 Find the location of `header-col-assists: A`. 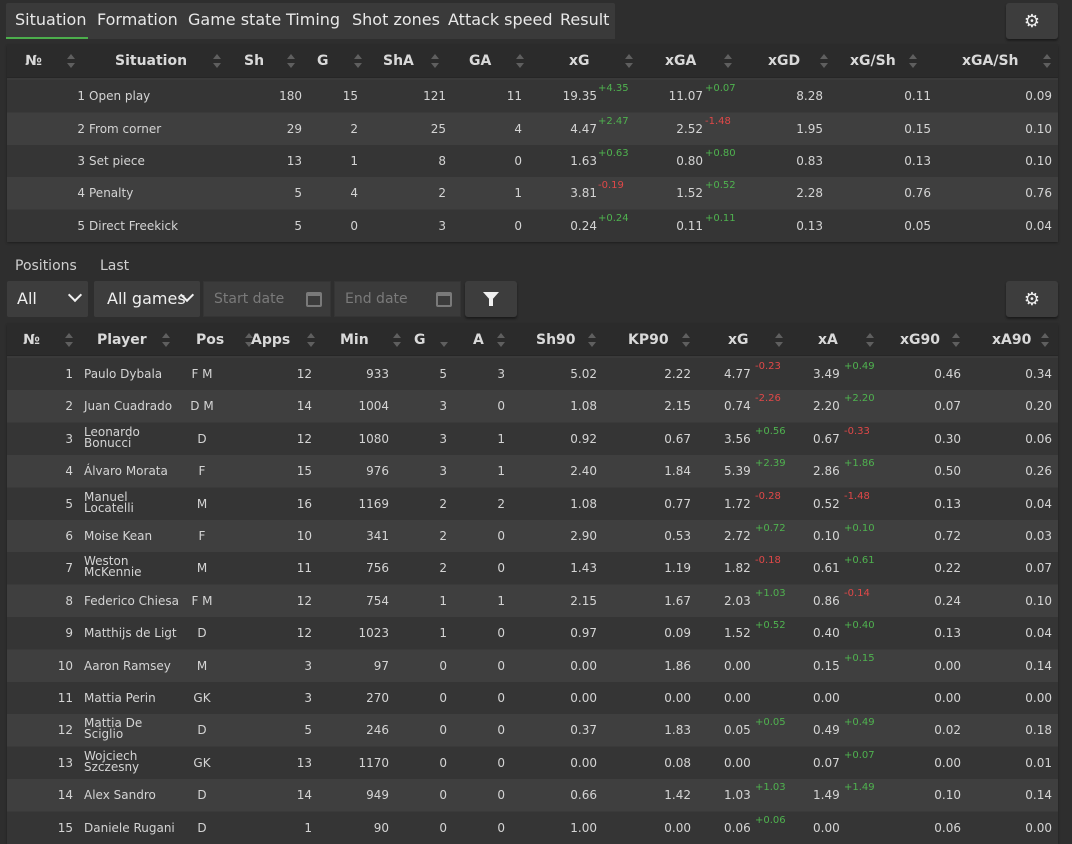

header-col-assists: A is located at coordinates (478, 340).